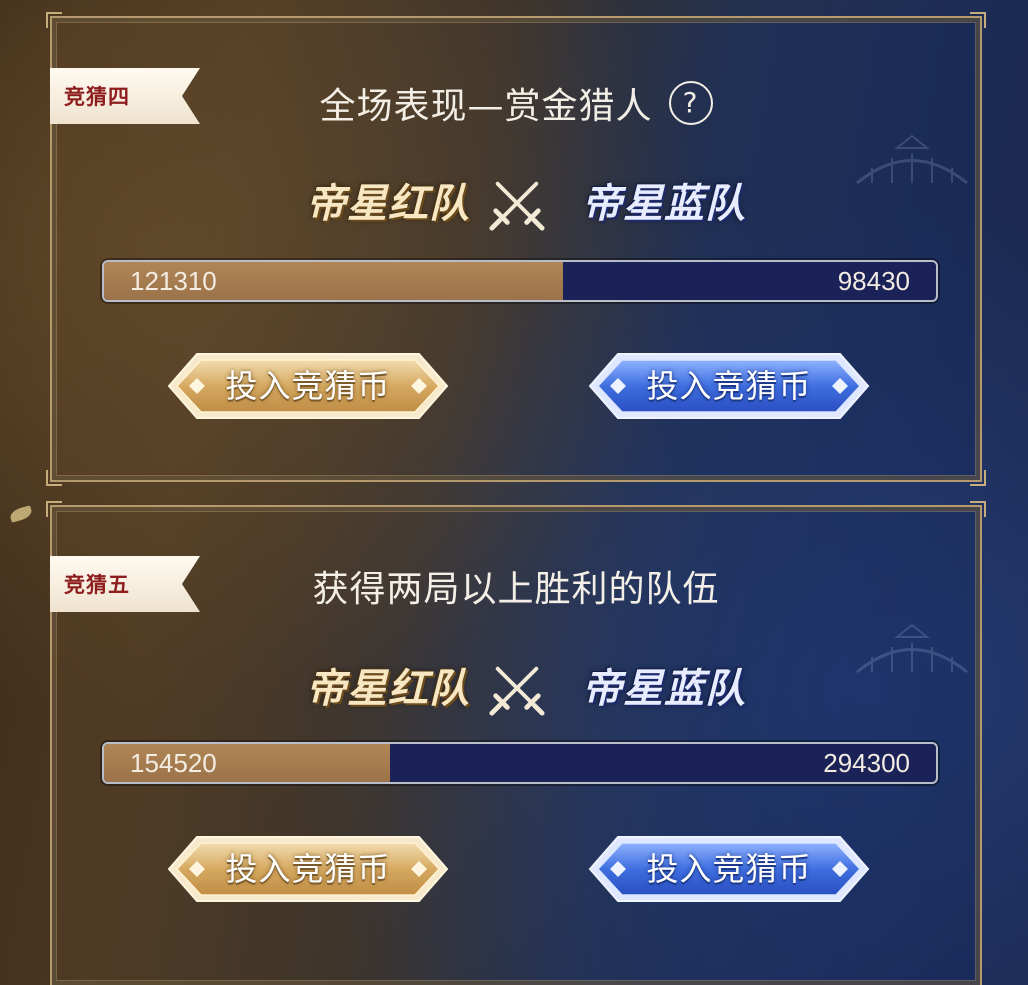 The height and width of the screenshot is (985, 1028). Describe the element at coordinates (516, 589) in the screenshot. I see `bet-title-text: 获得两局以上胜利的队伍` at that location.